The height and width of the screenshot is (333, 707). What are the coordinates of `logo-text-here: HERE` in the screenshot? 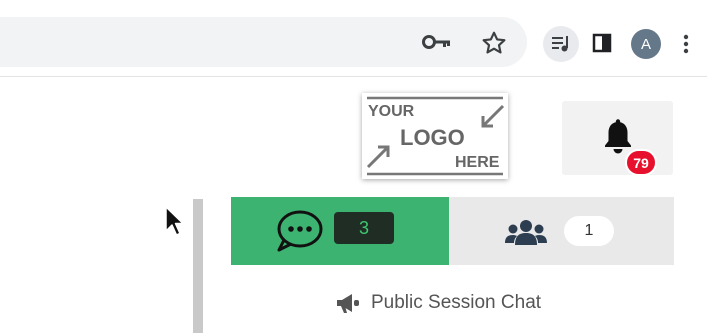 It's located at (477, 162).